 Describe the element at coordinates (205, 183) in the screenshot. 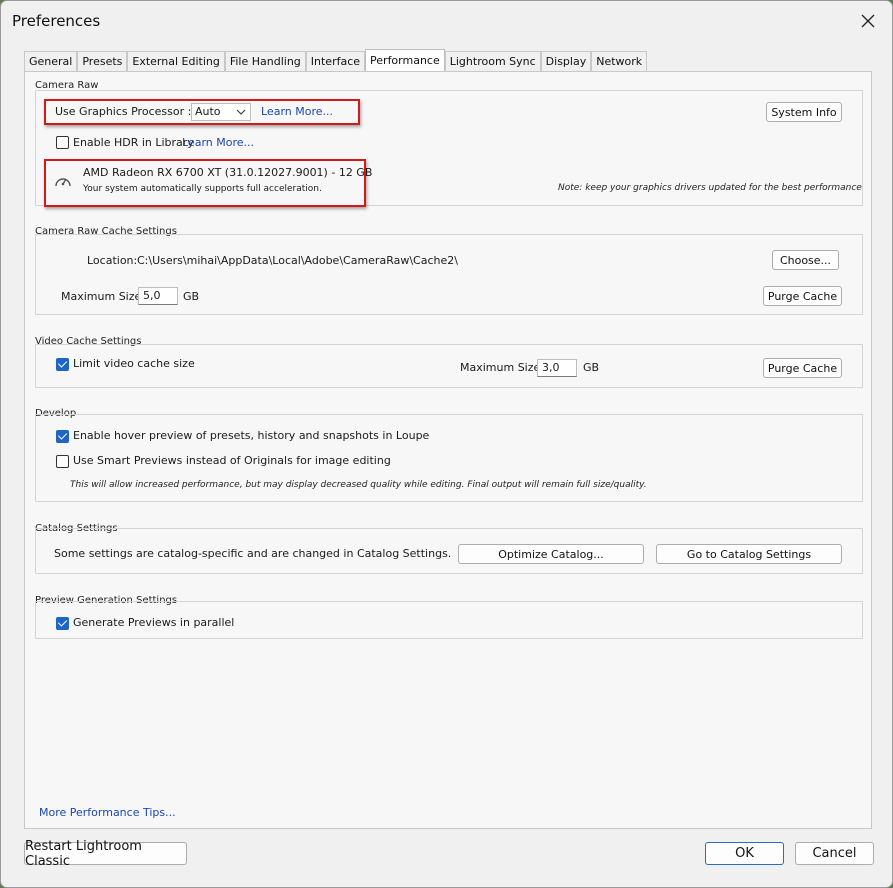

I see `gpu-info-highlight-box` at that location.